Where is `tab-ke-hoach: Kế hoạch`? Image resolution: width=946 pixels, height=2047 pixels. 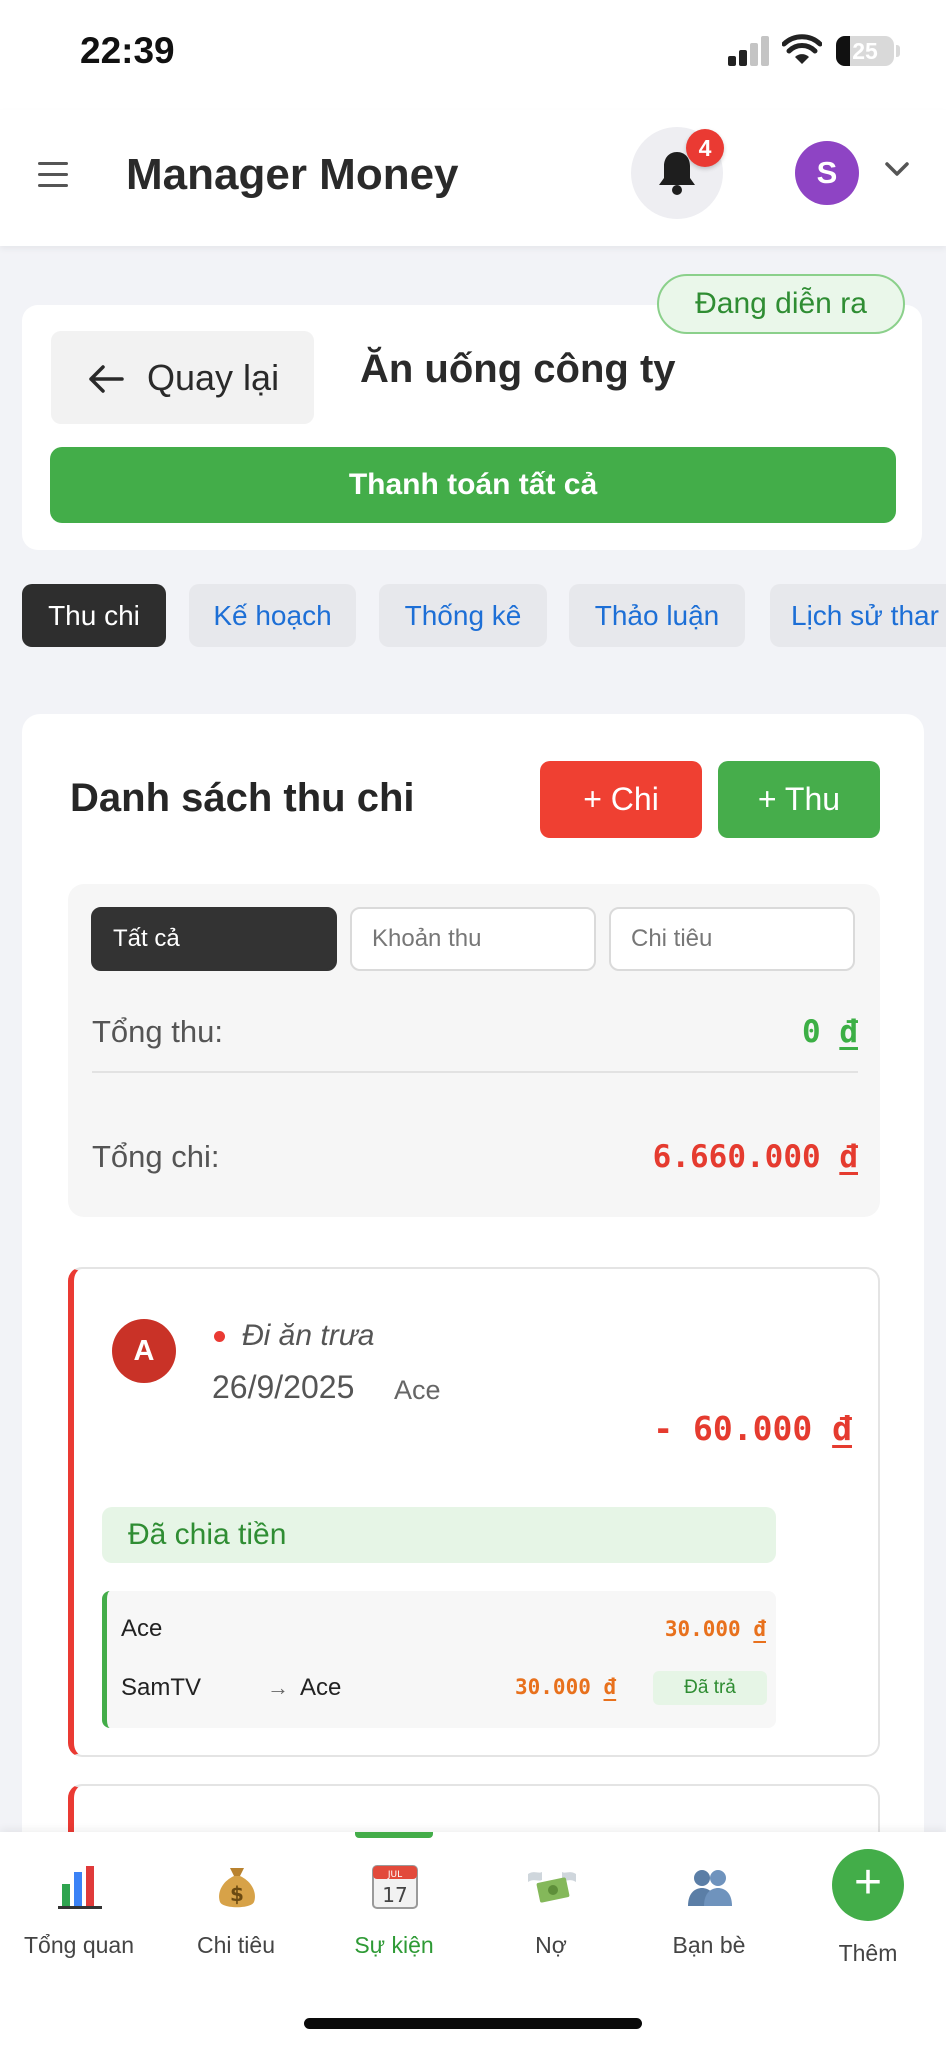 tab-ke-hoach: Kế hoạch is located at coordinates (272, 615).